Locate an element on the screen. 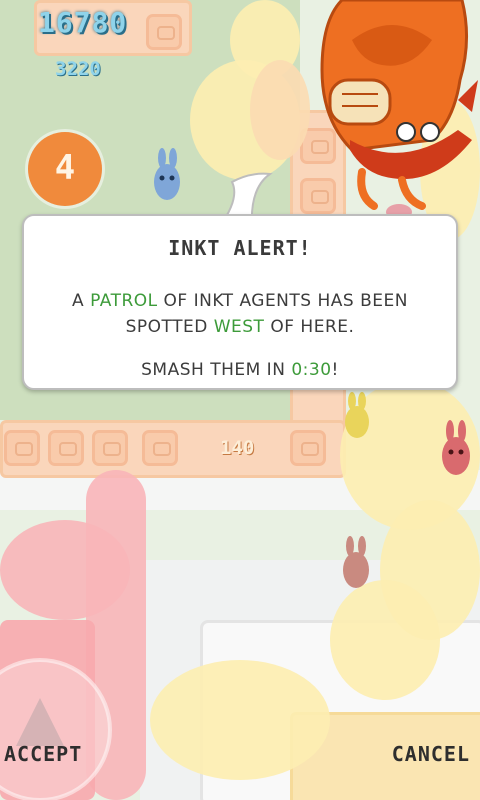  alert-highlight-patrol: PATROL is located at coordinates (124, 301).